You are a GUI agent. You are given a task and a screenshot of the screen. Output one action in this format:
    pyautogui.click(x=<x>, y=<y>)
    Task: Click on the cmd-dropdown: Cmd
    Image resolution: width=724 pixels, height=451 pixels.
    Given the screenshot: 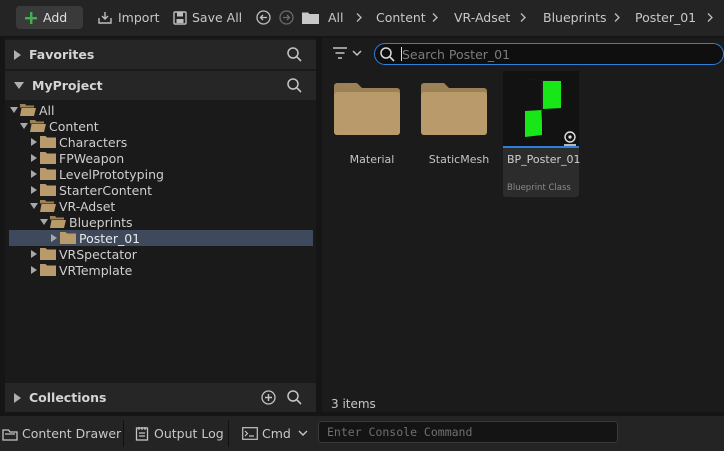 What is the action you would take?
    pyautogui.click(x=275, y=433)
    